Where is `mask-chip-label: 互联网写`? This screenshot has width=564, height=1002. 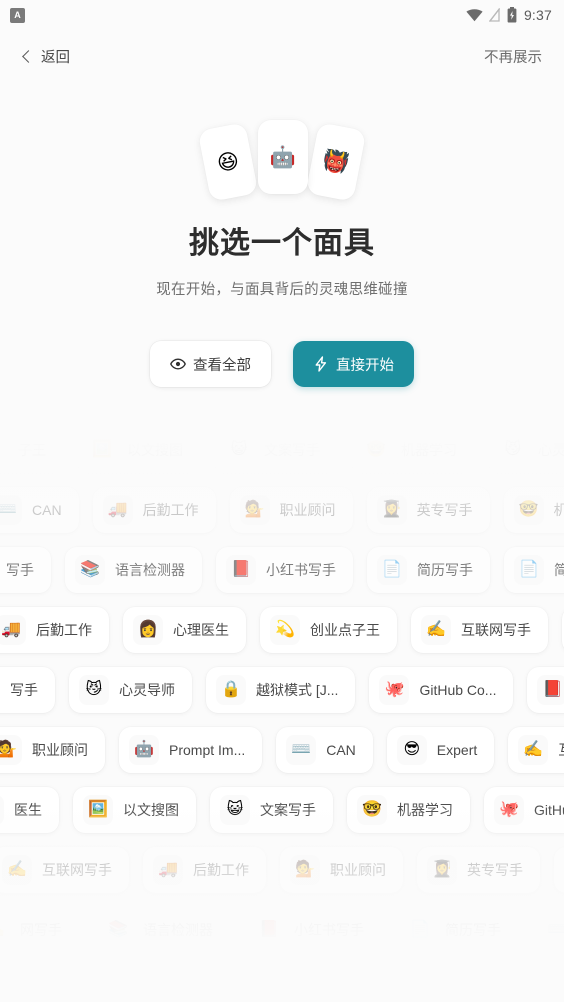
mask-chip-label: 互联网写 is located at coordinates (561, 750).